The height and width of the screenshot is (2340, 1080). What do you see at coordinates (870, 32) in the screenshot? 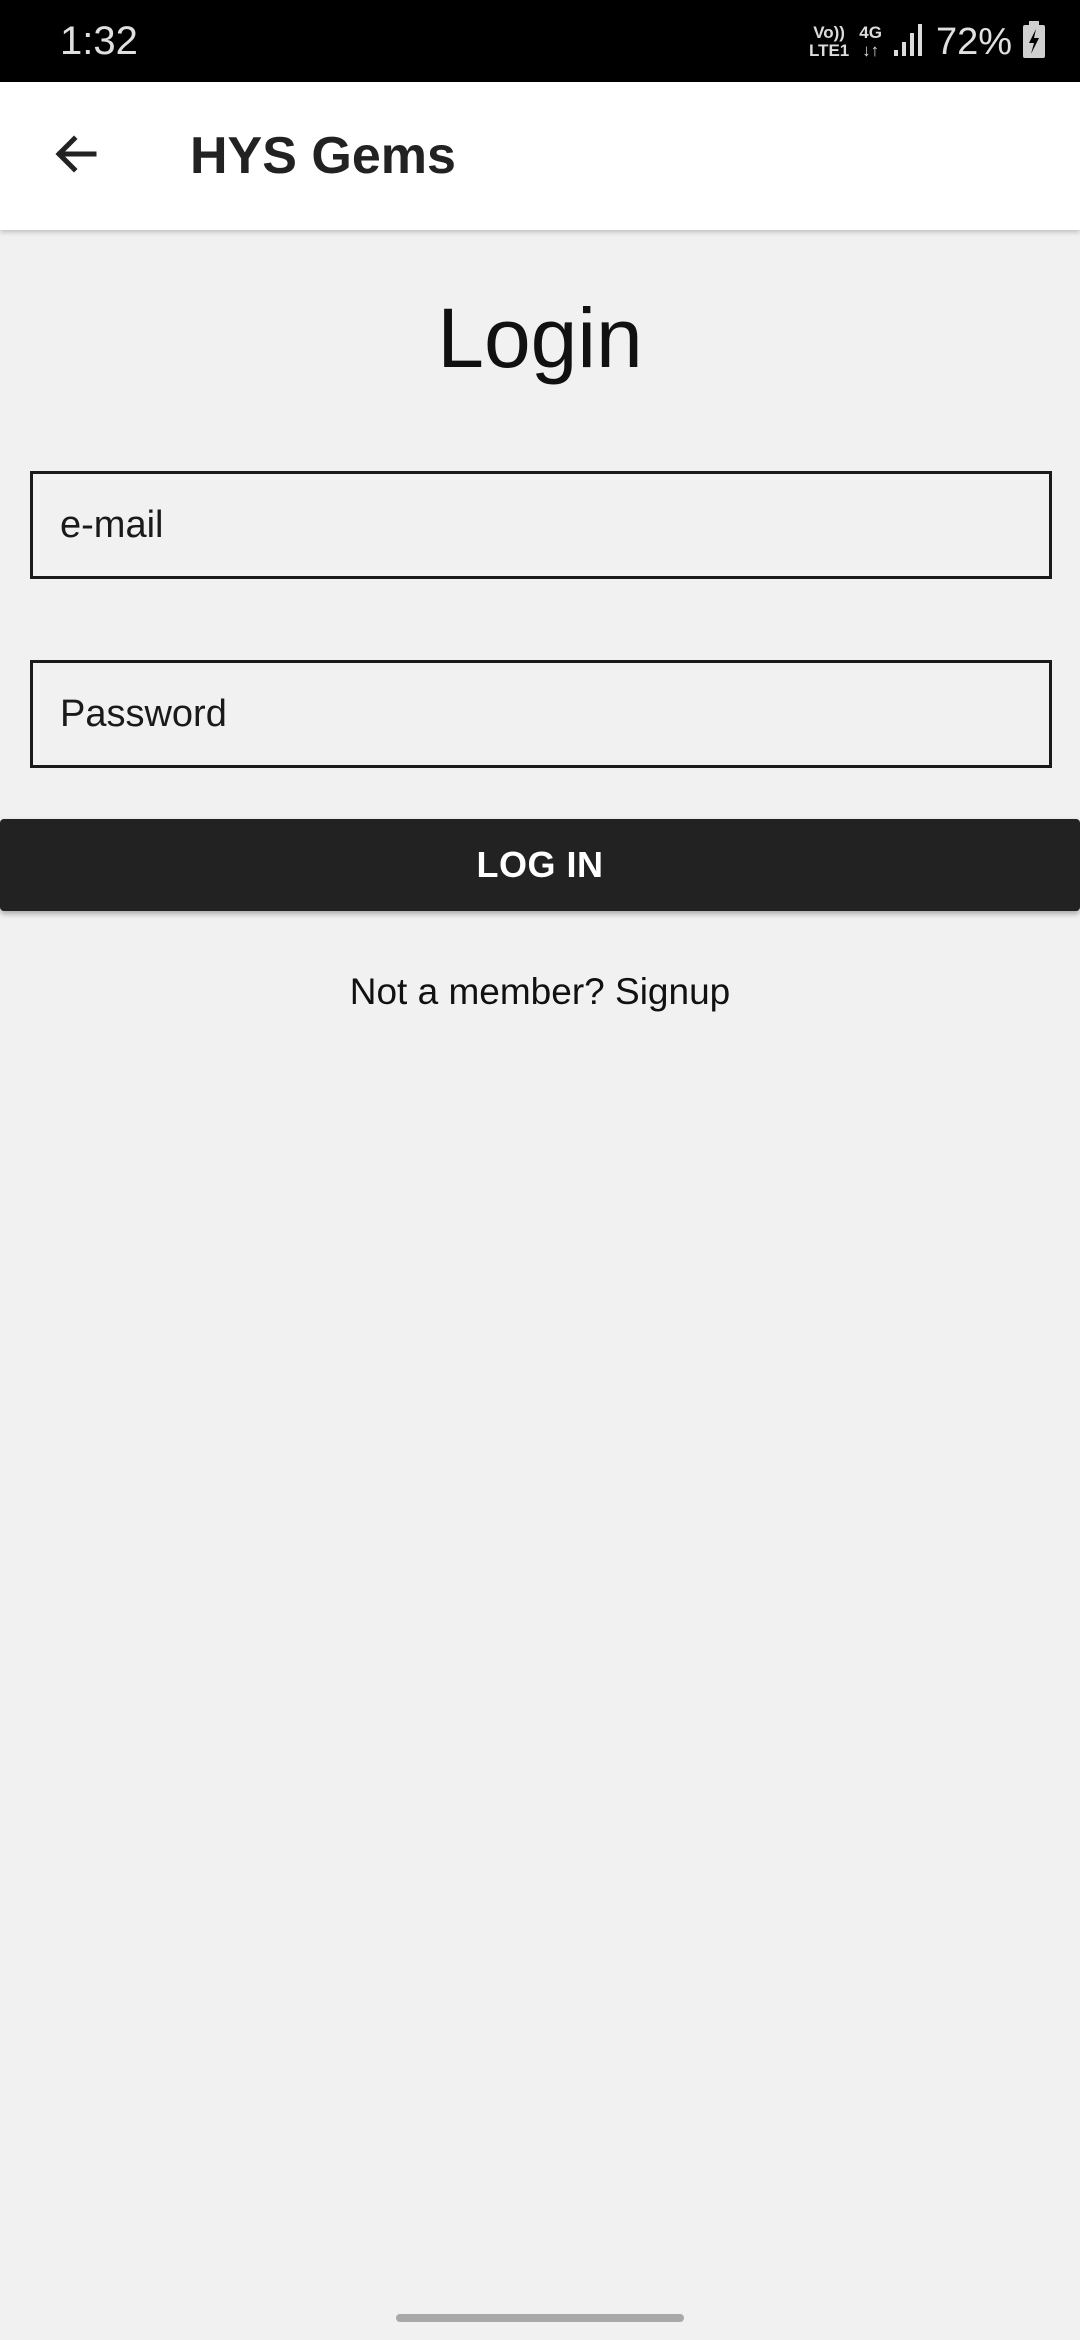
I see `network-type-label: 4G` at bounding box center [870, 32].